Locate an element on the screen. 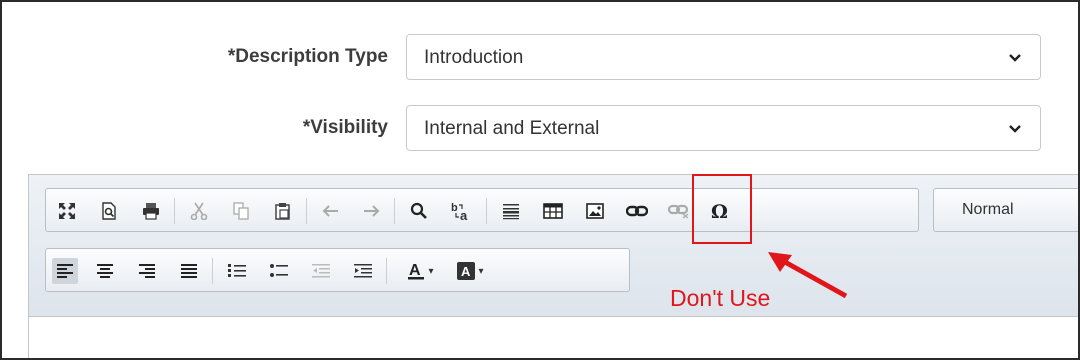 This screenshot has width=1080, height=360. image-button-highlight is located at coordinates (722, 209).